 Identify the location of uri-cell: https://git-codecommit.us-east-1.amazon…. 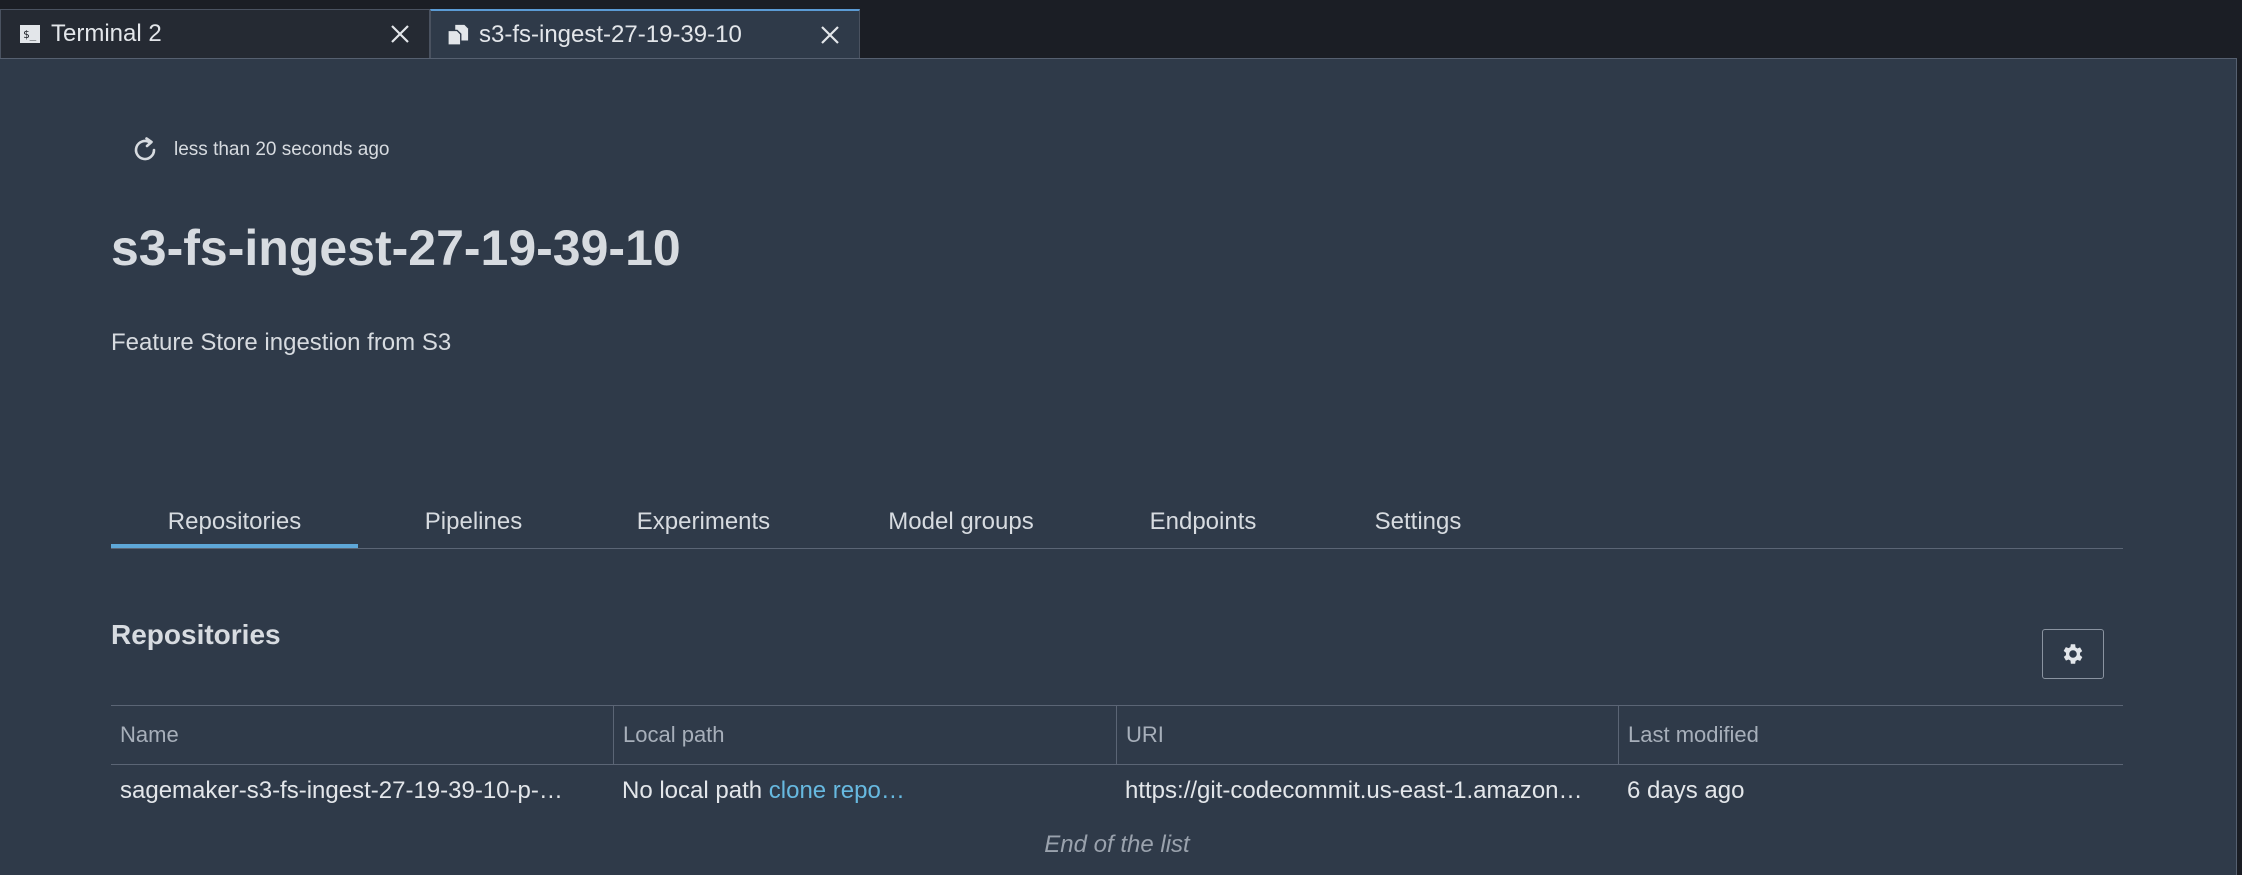
(1354, 790).